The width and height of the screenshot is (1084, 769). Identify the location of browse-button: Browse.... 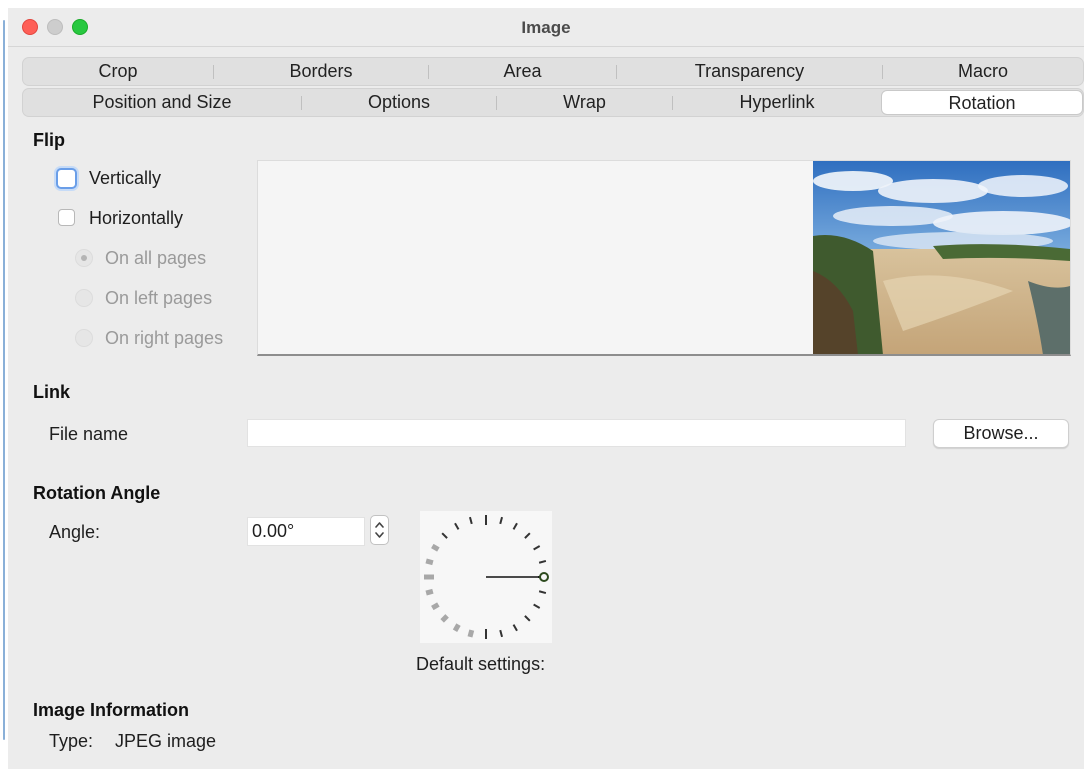
(1001, 433).